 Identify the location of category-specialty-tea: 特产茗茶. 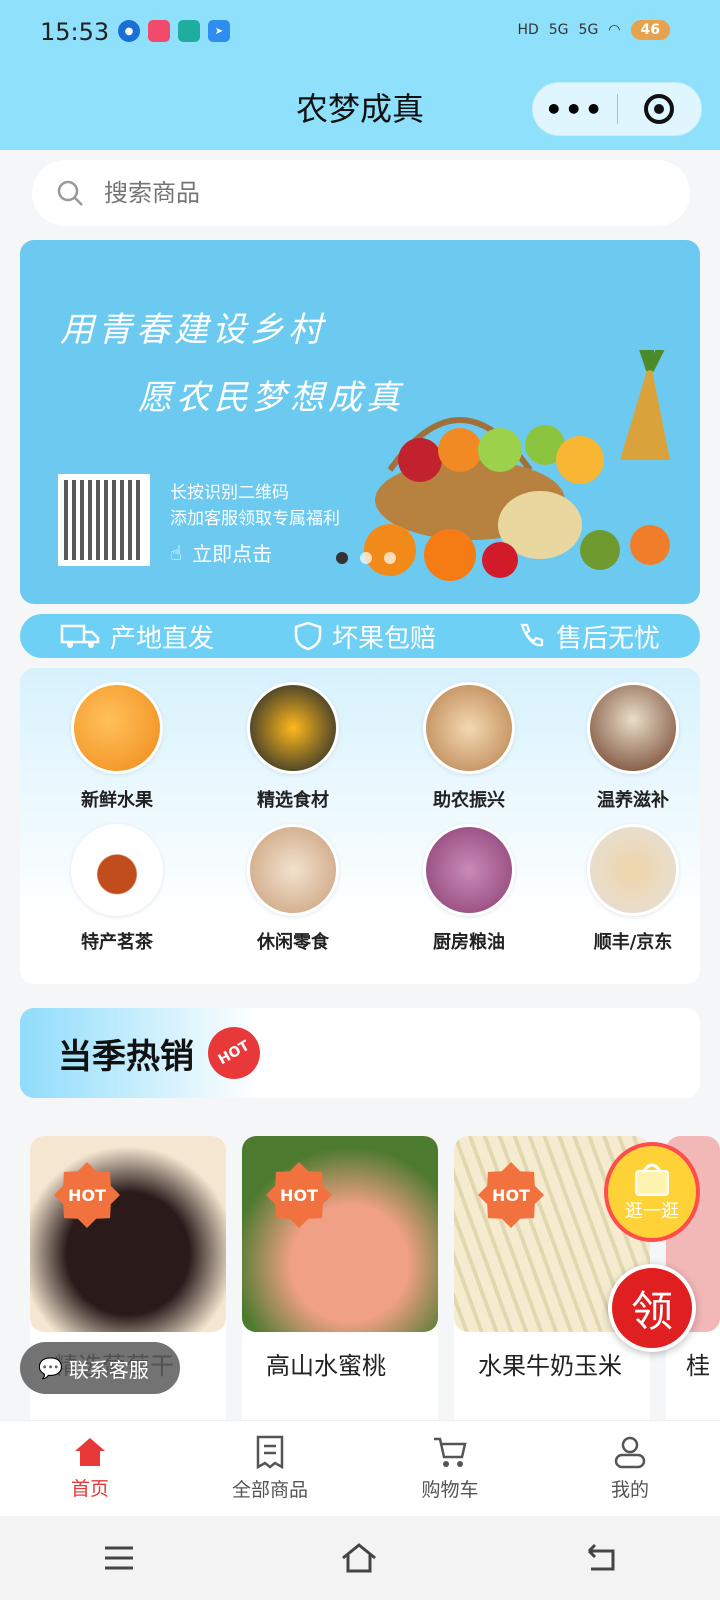
(117, 889).